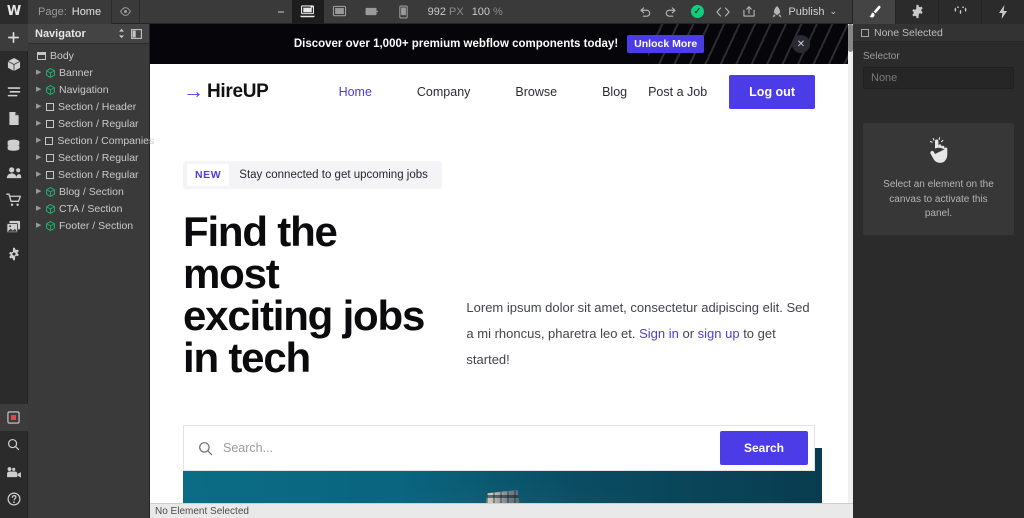  I want to click on left-tool-cms, so click(14, 145).